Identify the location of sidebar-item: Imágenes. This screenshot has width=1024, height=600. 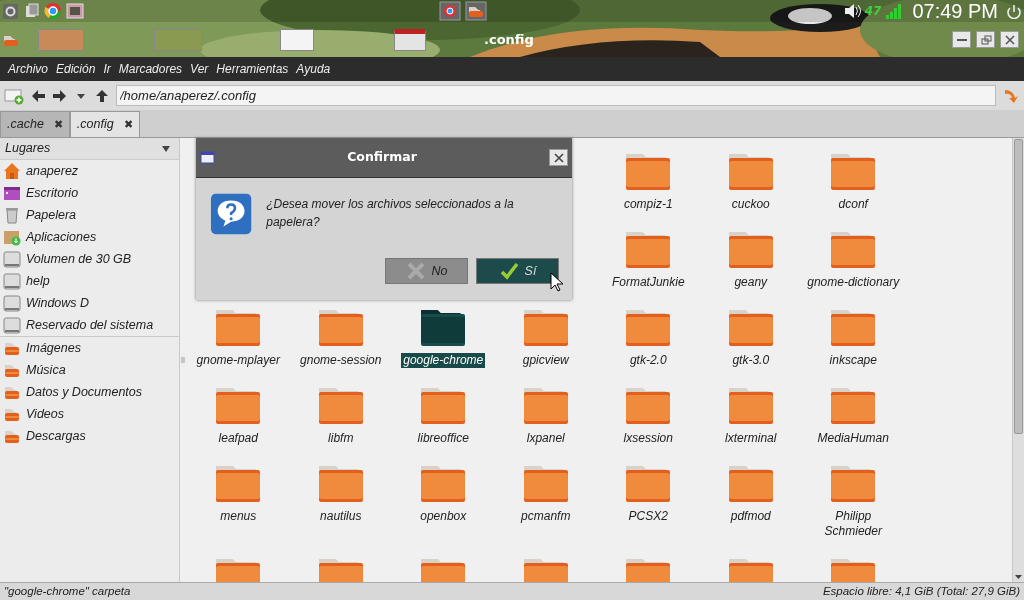
(53, 348).